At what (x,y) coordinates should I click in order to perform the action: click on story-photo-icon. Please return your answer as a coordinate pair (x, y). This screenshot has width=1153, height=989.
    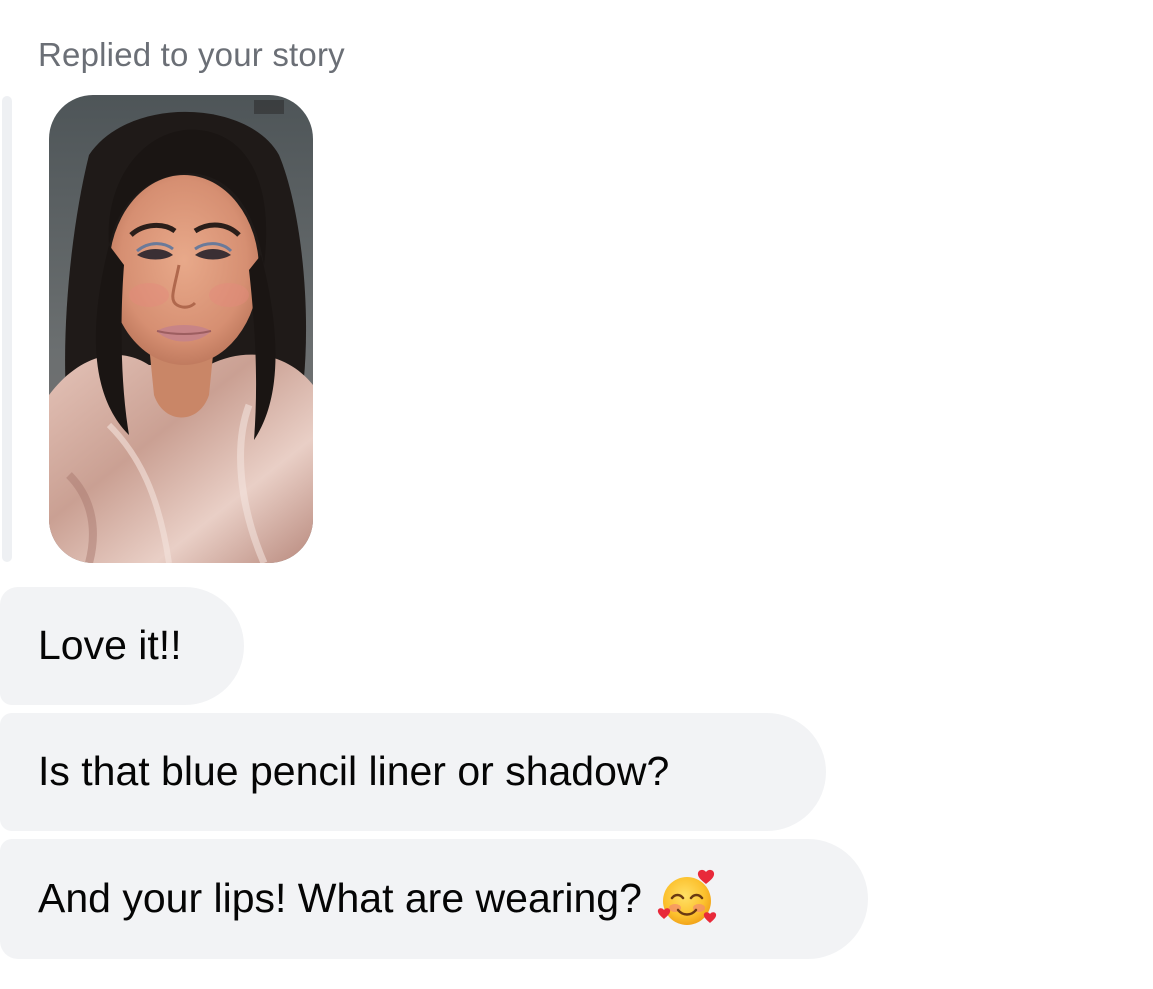
    Looking at the image, I should click on (181, 329).